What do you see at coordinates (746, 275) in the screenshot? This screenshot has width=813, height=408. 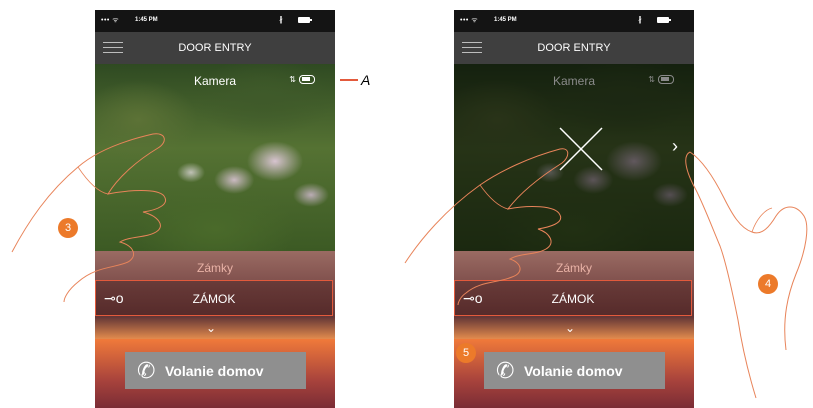 I see `swiping-hand-illustration-right` at bounding box center [746, 275].